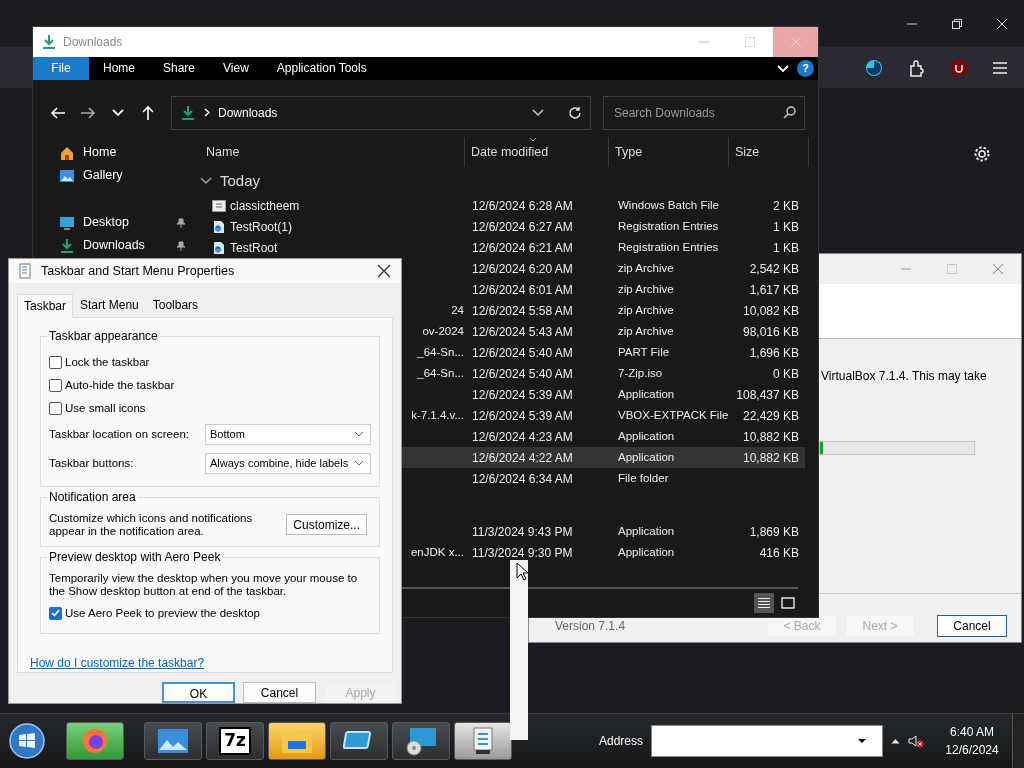 This screenshot has height=768, width=1024. Describe the element at coordinates (774, 290) in the screenshot. I see `file-size: 1,617 KB` at that location.